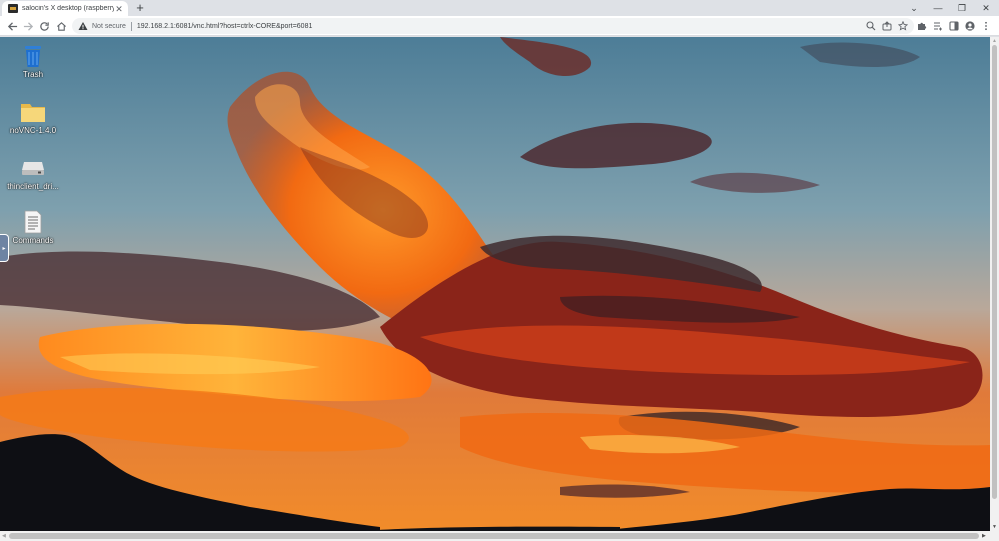 The height and width of the screenshot is (541, 999). Describe the element at coordinates (33, 240) in the screenshot. I see `desktop-icon-label: Commands` at that location.